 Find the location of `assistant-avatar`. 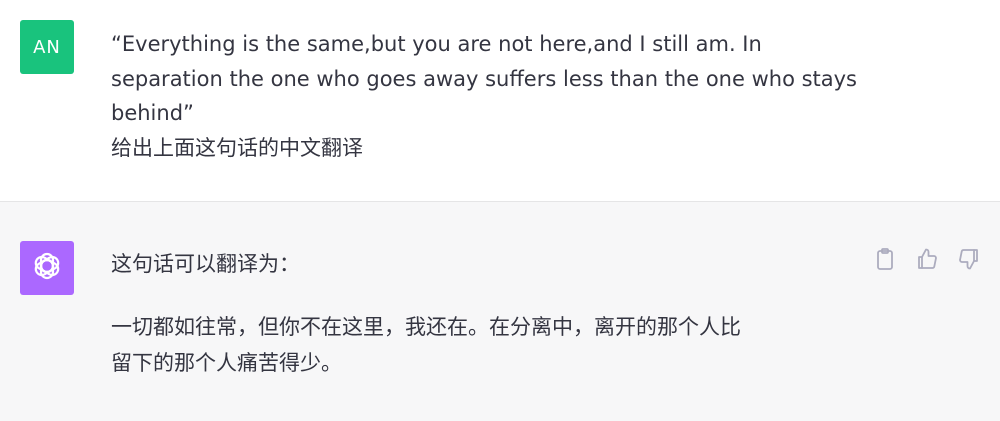

assistant-avatar is located at coordinates (47, 268).